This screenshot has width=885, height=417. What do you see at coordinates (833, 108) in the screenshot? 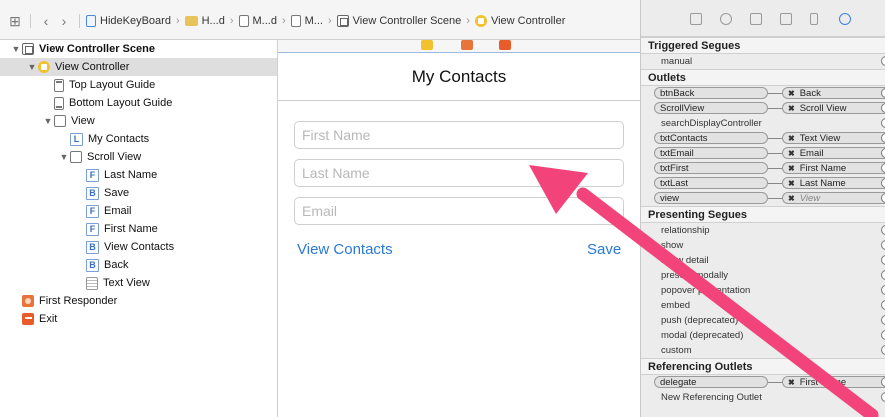
I see `outlet-target-pill: ✖ Scroll View` at bounding box center [833, 108].